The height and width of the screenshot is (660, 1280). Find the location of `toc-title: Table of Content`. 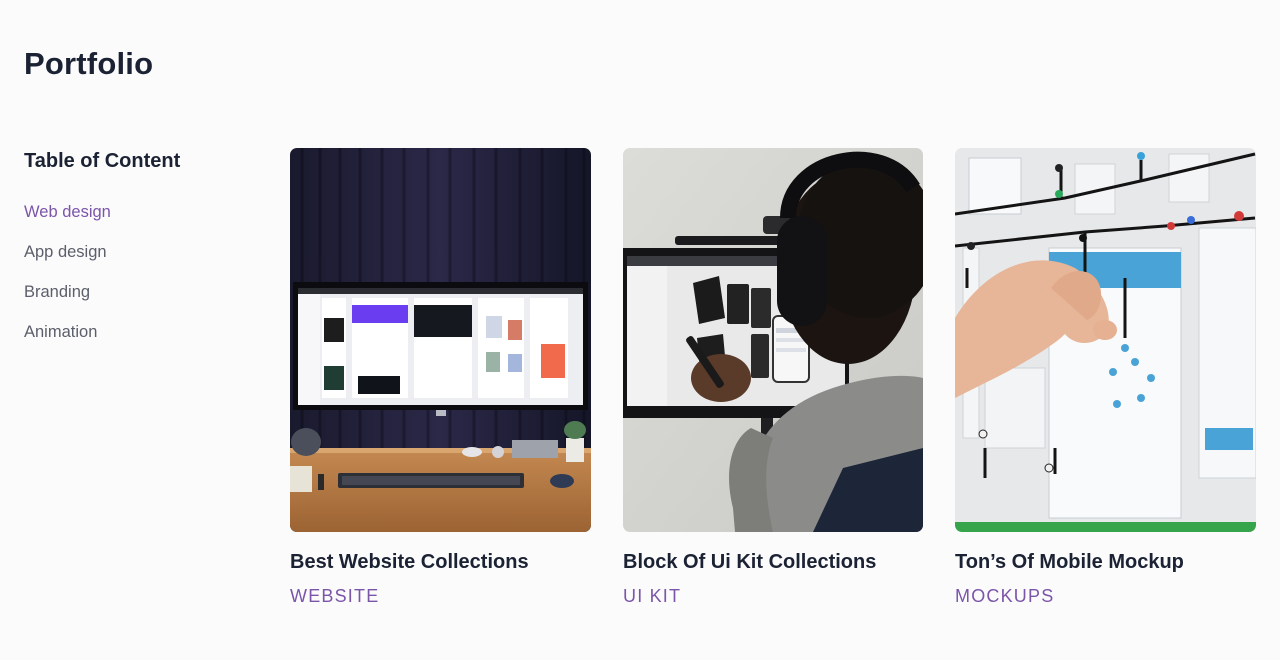

toc-title: Table of Content is located at coordinates (102, 161).